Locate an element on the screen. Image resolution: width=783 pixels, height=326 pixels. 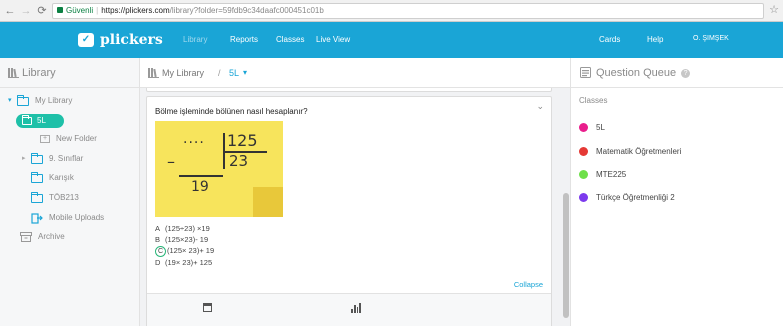
caret-down-icon: ▾ is located at coordinates (11, 101).